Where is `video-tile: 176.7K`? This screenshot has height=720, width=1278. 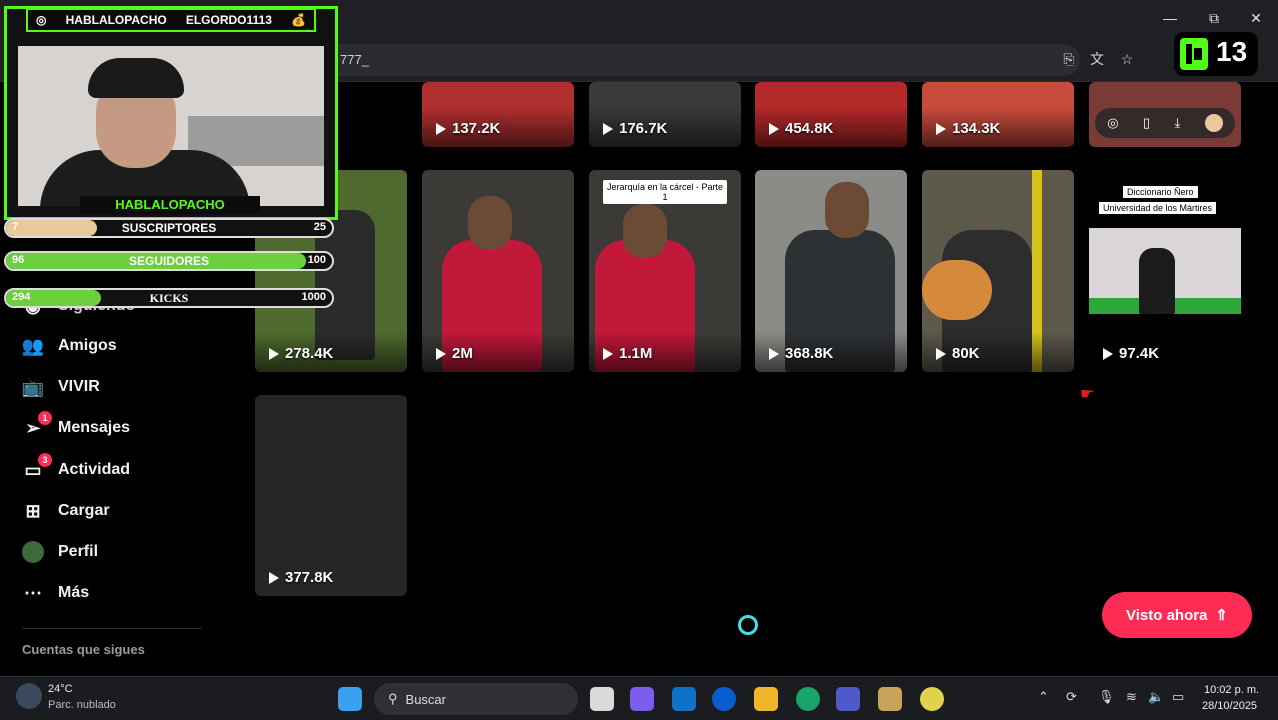 video-tile: 176.7K is located at coordinates (665, 114).